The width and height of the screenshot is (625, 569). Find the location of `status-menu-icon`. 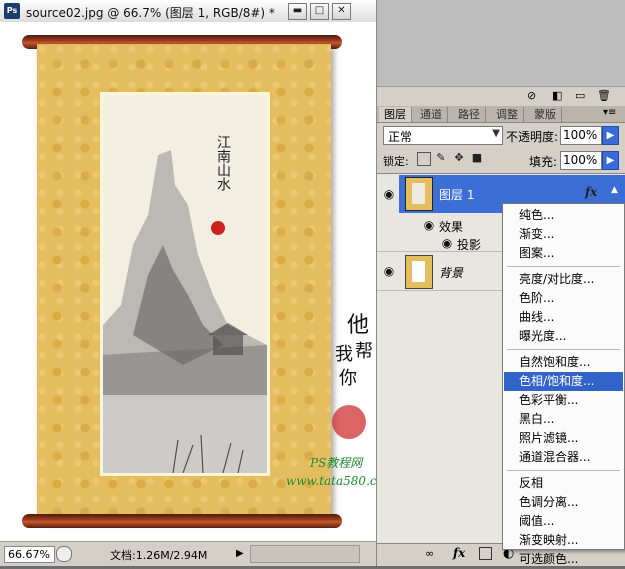

status-menu-icon is located at coordinates (64, 554).